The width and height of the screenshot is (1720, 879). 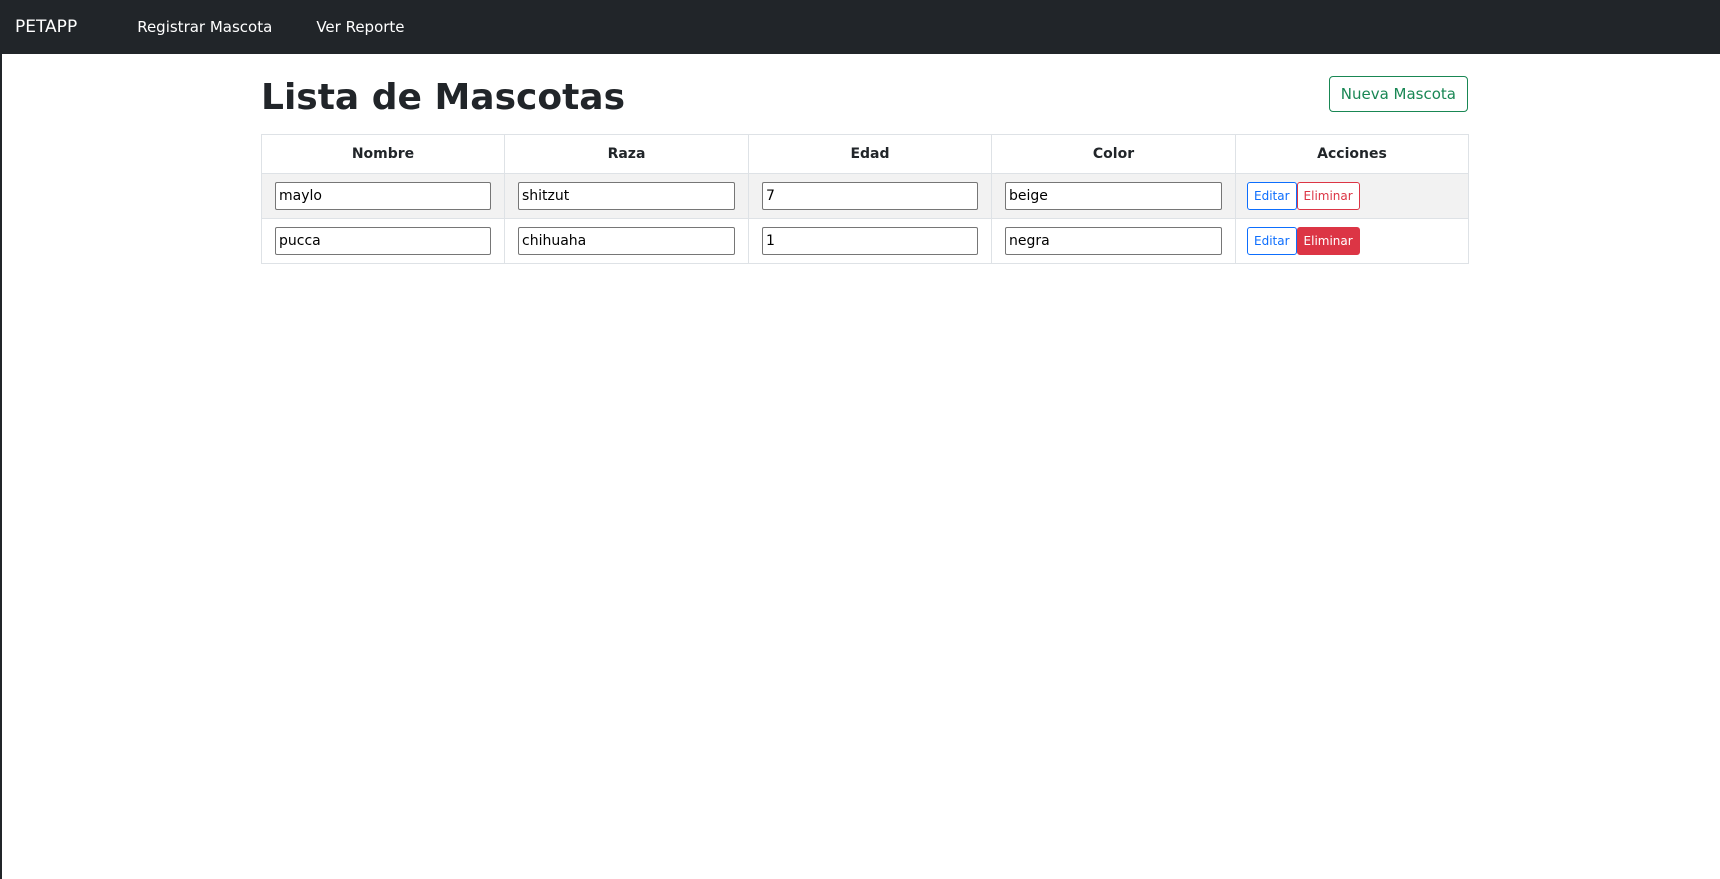 I want to click on table-header-row: Nombre Raza Edad Color Acciones, so click(x=865, y=154).